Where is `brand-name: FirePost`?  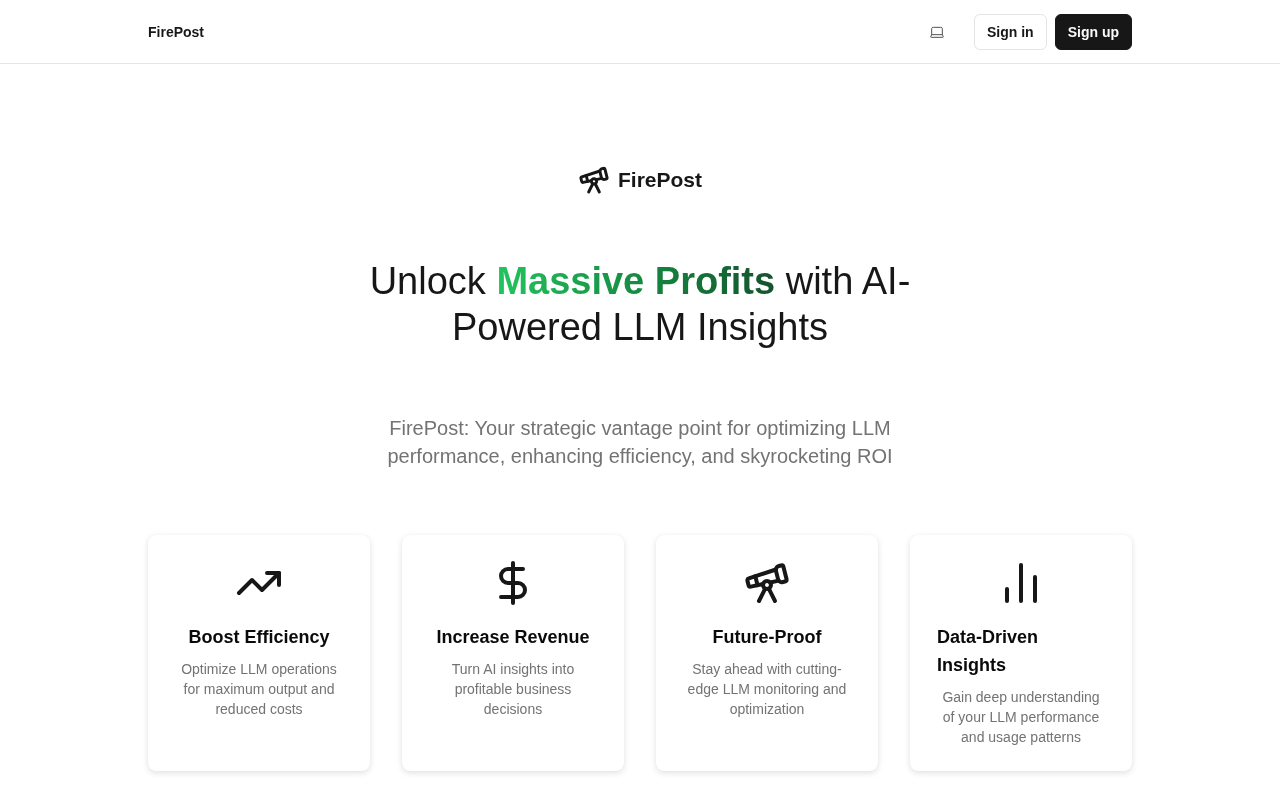 brand-name: FirePost is located at coordinates (660, 180).